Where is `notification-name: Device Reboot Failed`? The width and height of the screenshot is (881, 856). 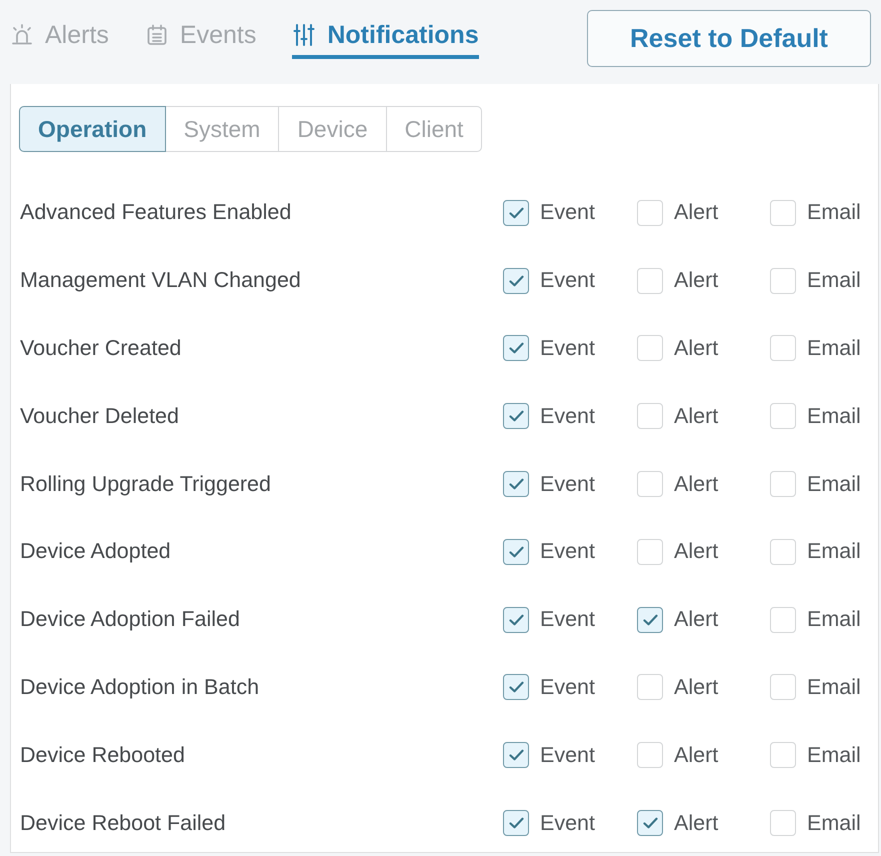
notification-name: Device Reboot Failed is located at coordinates (123, 823).